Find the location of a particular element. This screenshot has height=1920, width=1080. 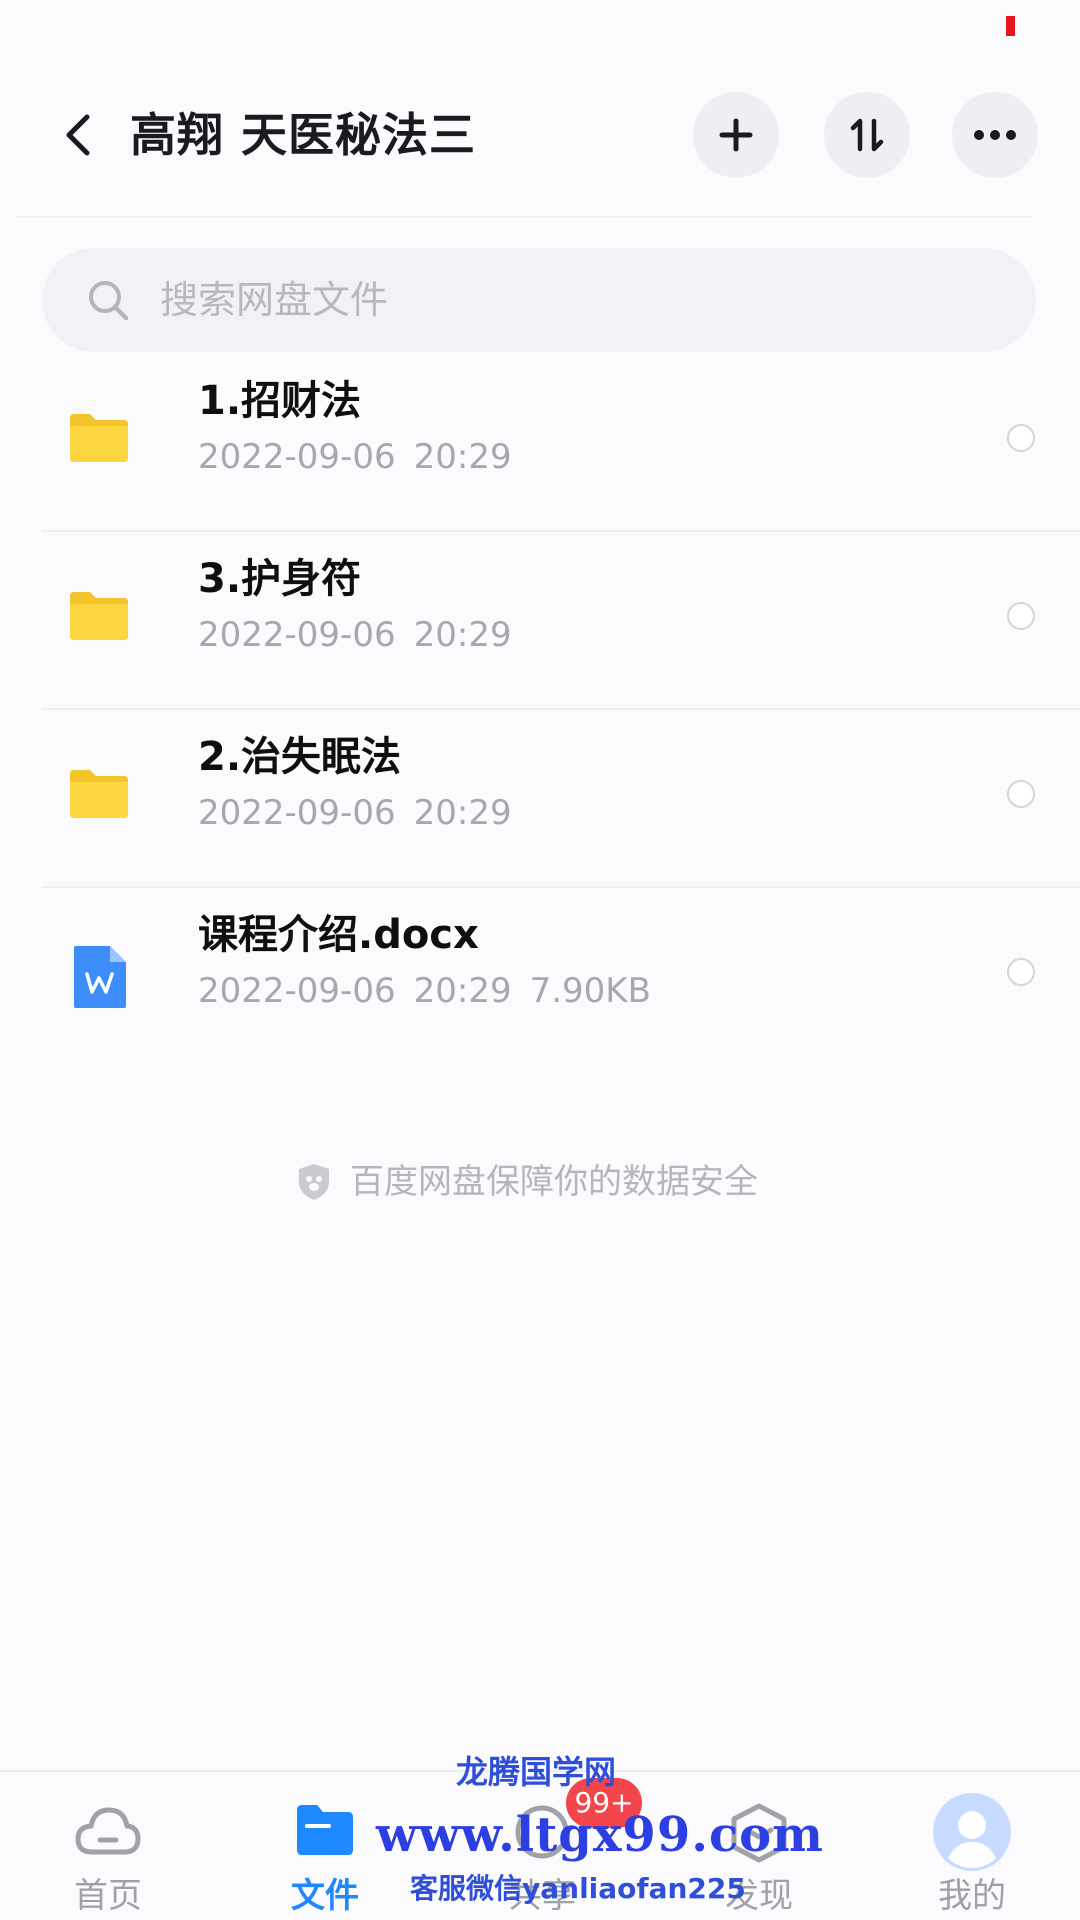

back-button is located at coordinates (78, 135).